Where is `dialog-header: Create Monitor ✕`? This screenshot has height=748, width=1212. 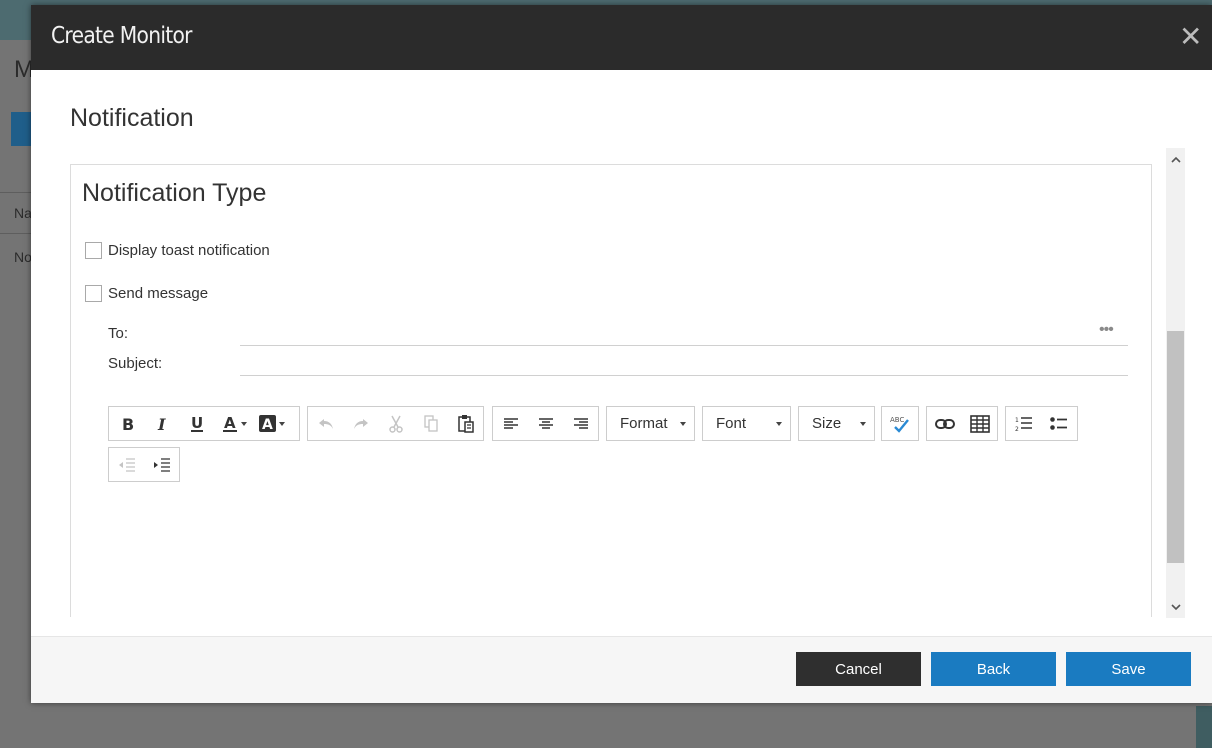
dialog-header: Create Monitor ✕ is located at coordinates (621, 37).